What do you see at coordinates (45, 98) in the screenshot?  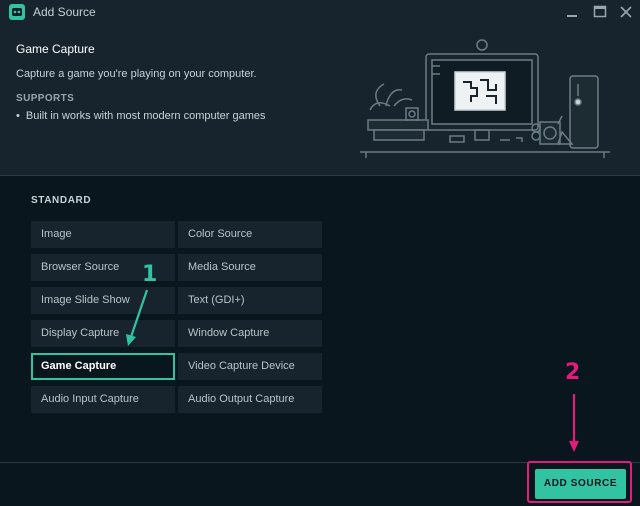 I see `supports-label: SUPPORTS` at bounding box center [45, 98].